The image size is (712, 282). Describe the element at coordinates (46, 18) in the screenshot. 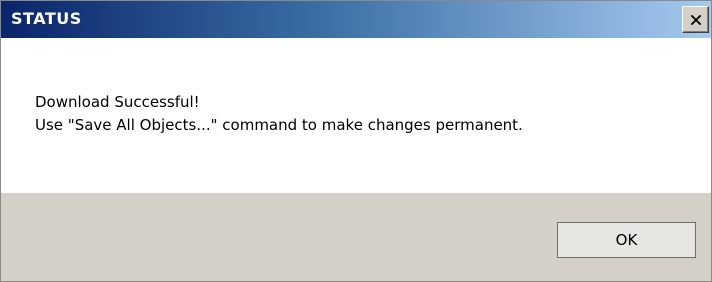

I see `dialog-title: STATUS` at that location.